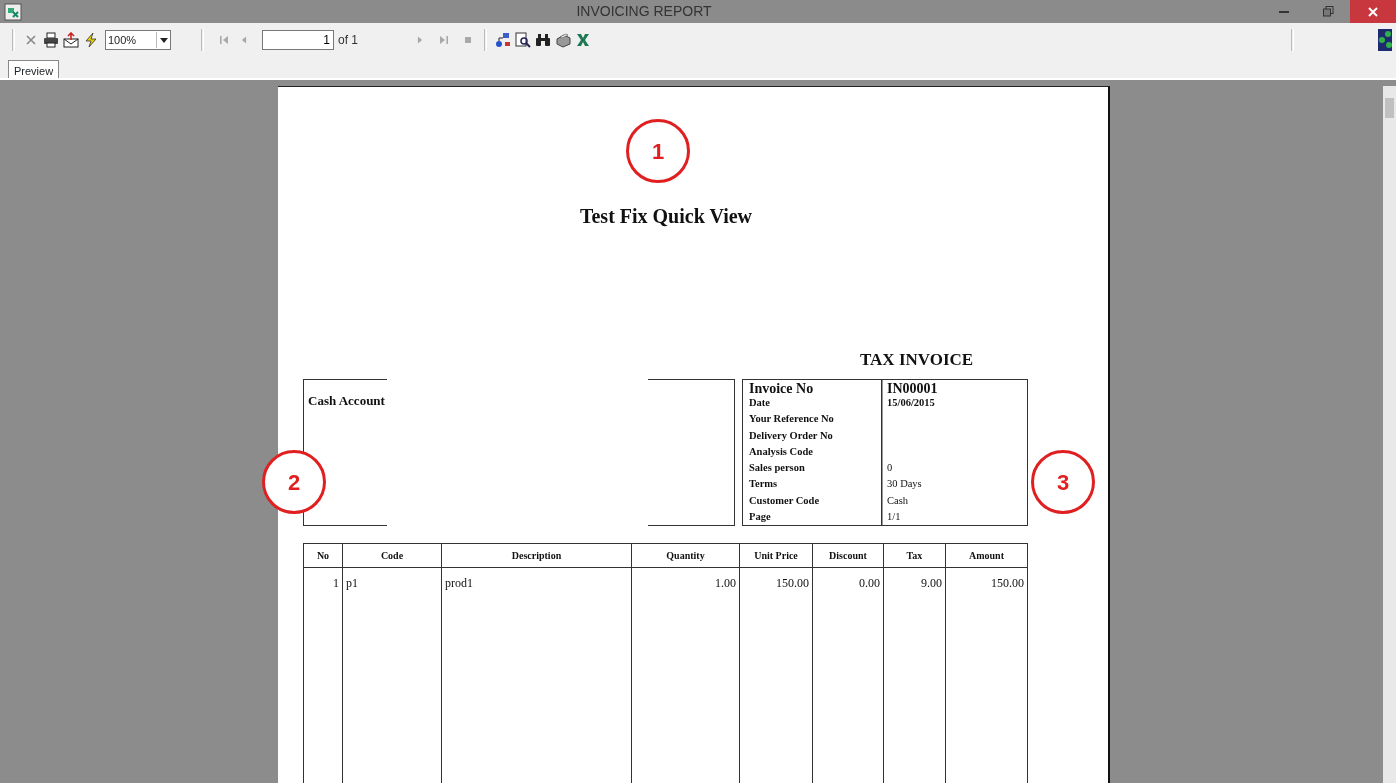 The height and width of the screenshot is (783, 1396). What do you see at coordinates (911, 402) in the screenshot?
I see `field-value: 15/06/2015` at bounding box center [911, 402].